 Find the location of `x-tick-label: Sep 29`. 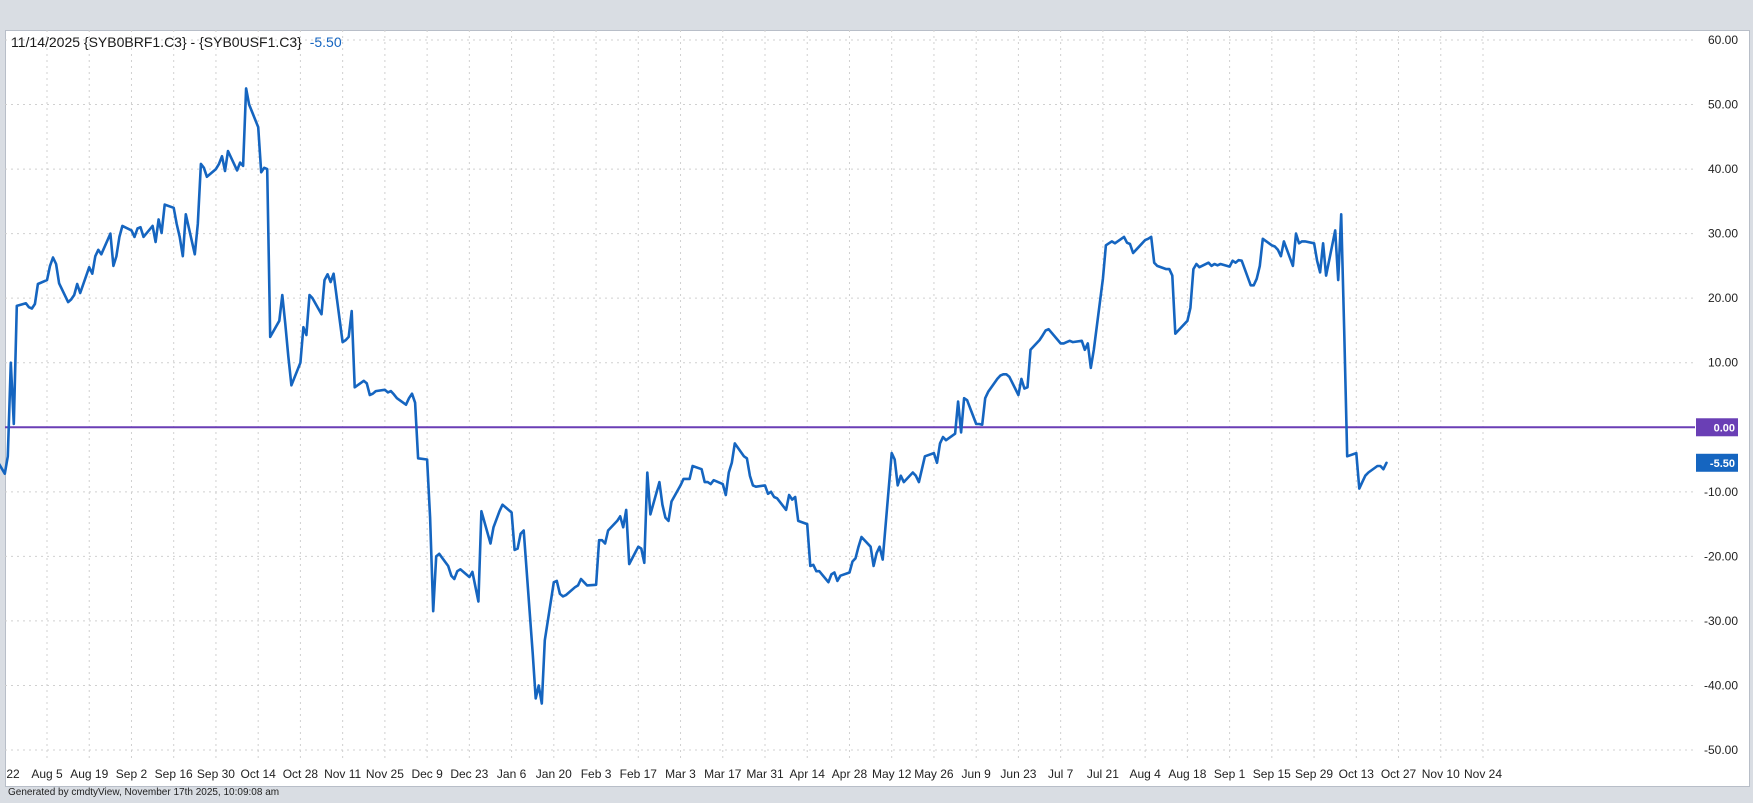

x-tick-label: Sep 29 is located at coordinates (1314, 774).